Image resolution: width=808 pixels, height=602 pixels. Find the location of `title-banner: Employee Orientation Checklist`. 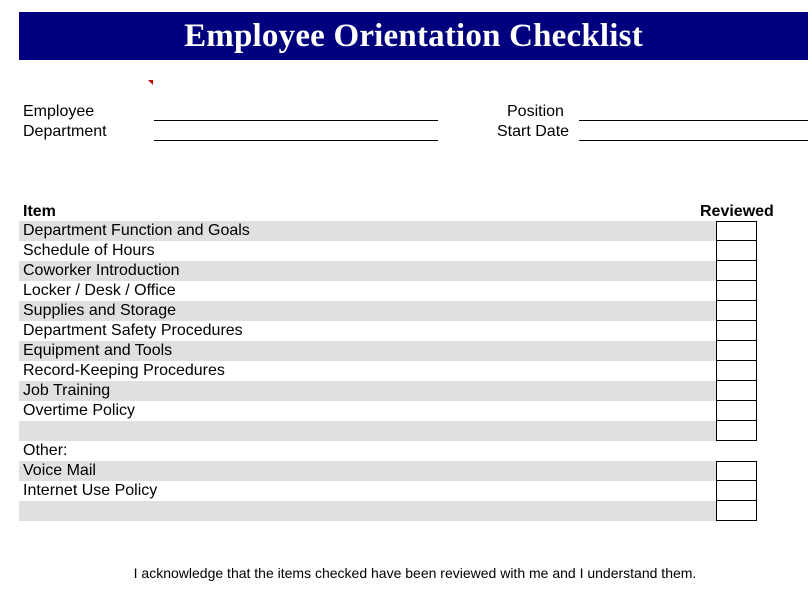

title-banner: Employee Orientation Checklist is located at coordinates (413, 36).